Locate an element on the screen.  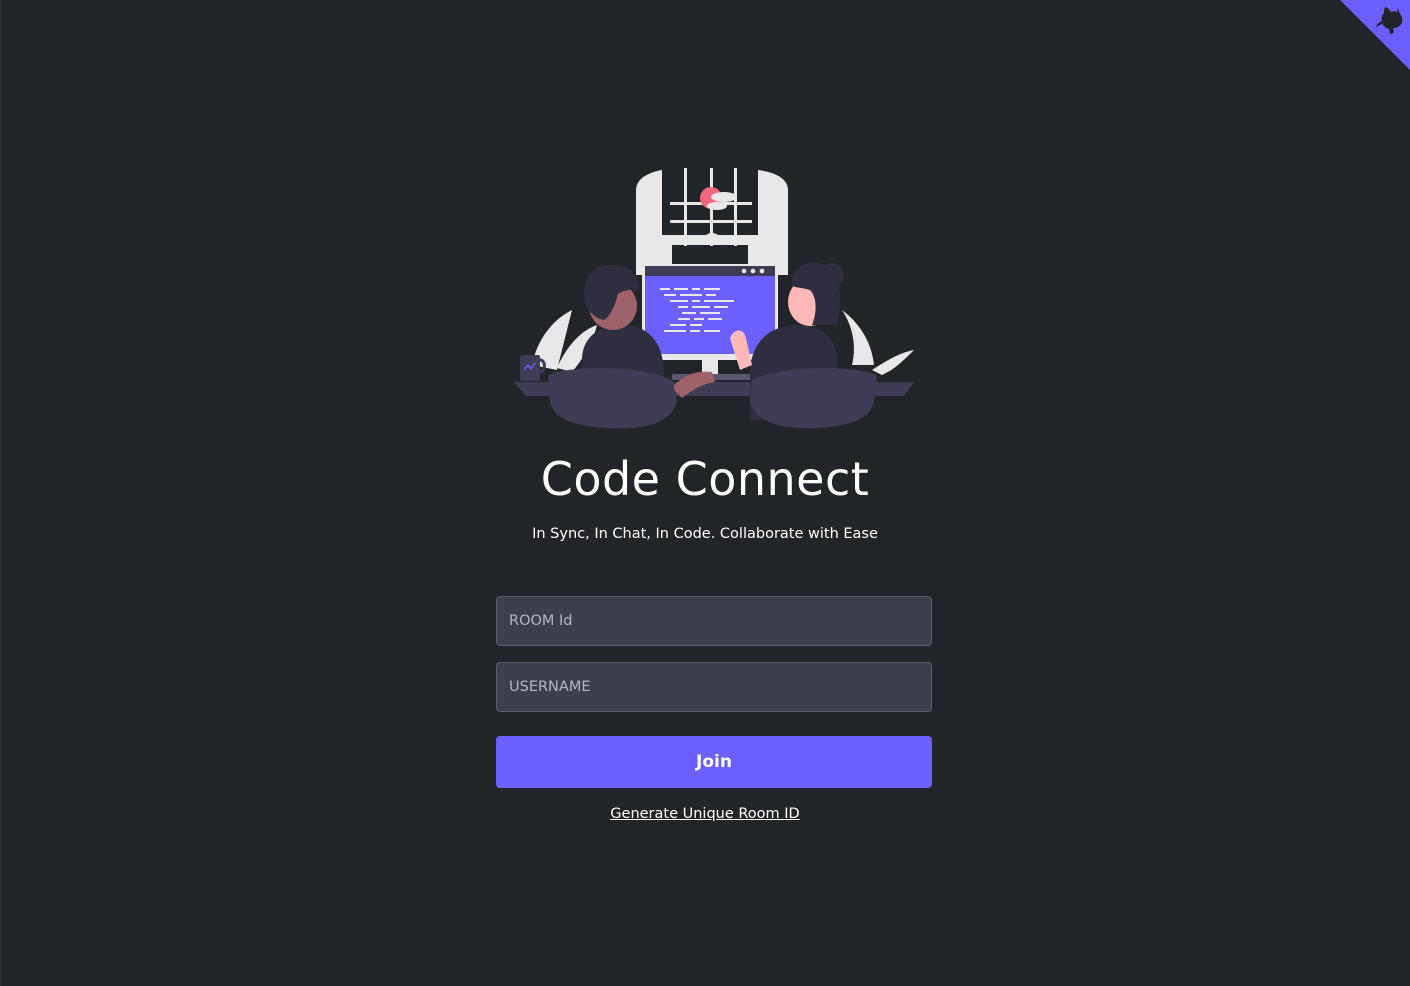
join-button: Join is located at coordinates (714, 762).